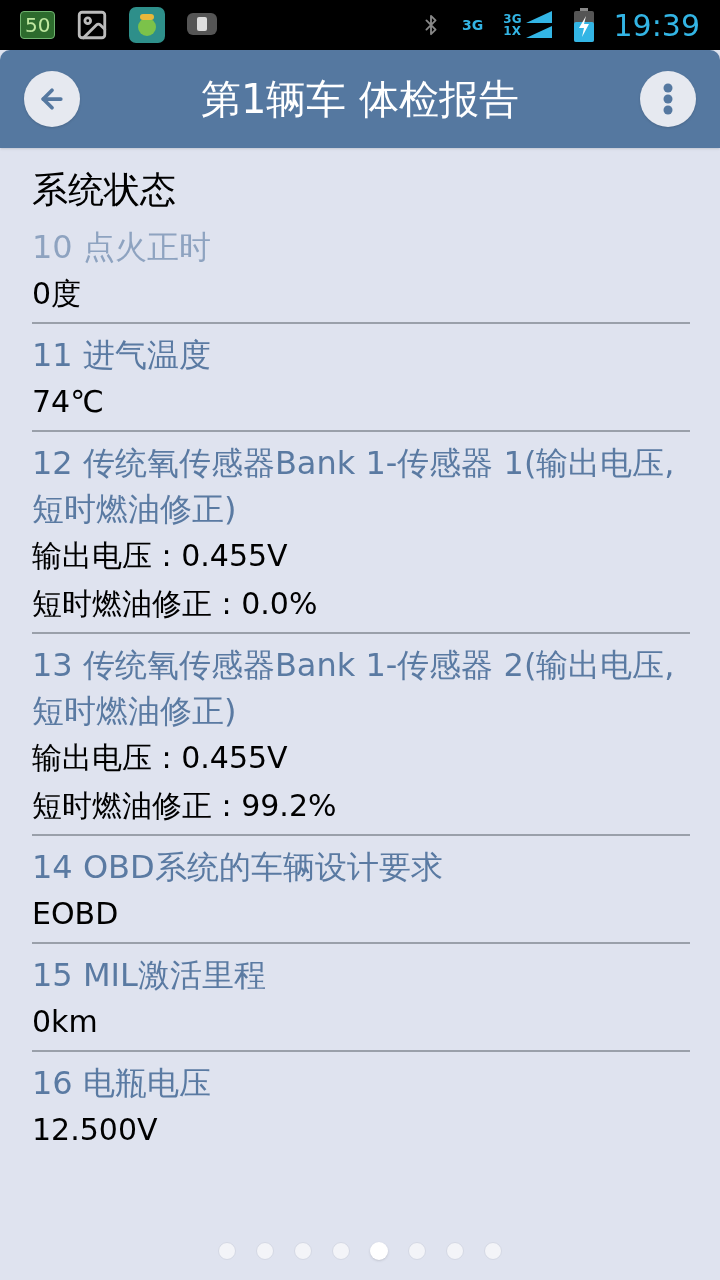 Image resolution: width=720 pixels, height=1280 pixels. Describe the element at coordinates (52, 99) in the screenshot. I see `back-button` at that location.